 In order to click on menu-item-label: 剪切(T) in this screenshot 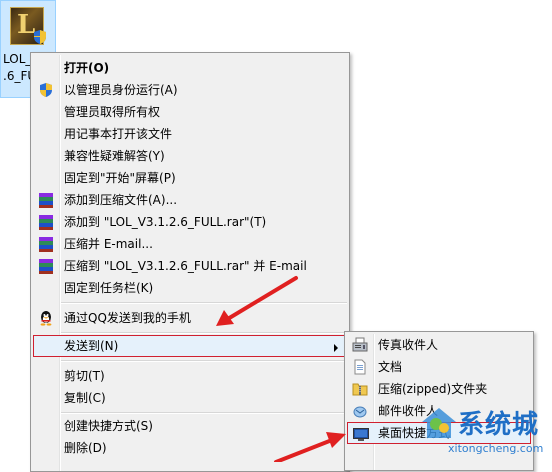, I will do `click(84, 376)`.